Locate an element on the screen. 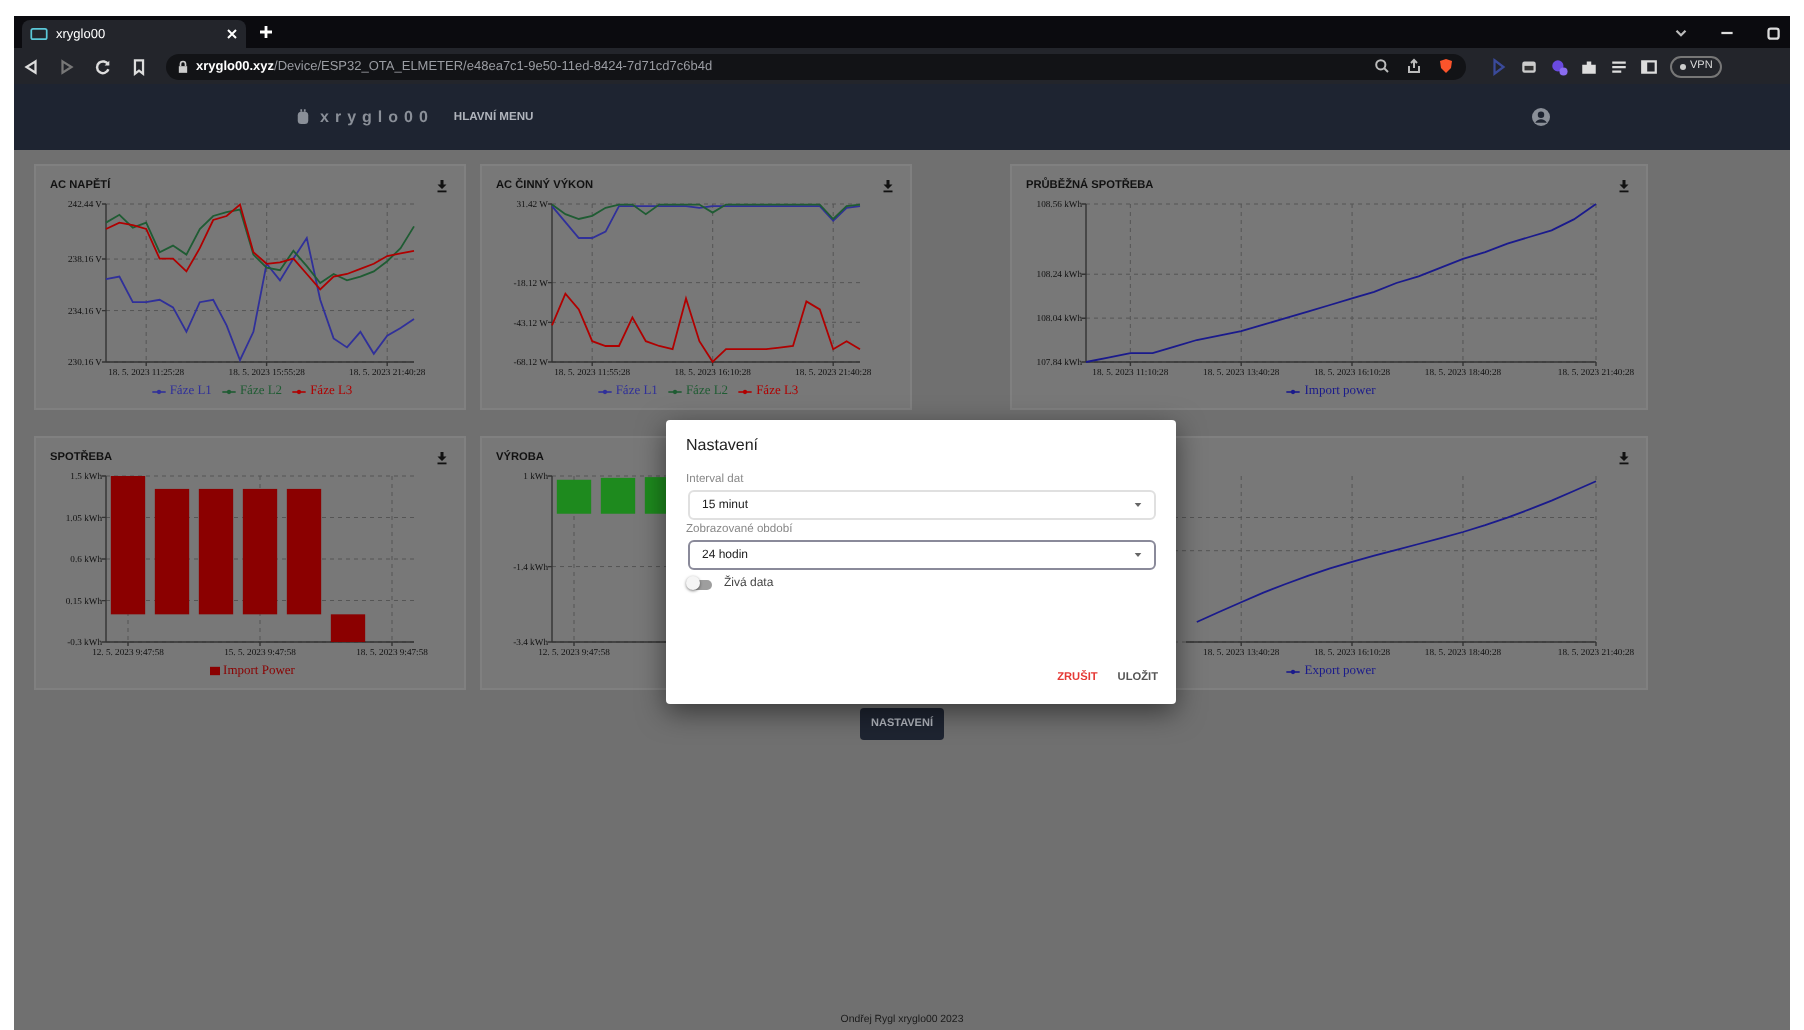 The height and width of the screenshot is (1030, 1804). screen-icon is located at coordinates (1529, 66).